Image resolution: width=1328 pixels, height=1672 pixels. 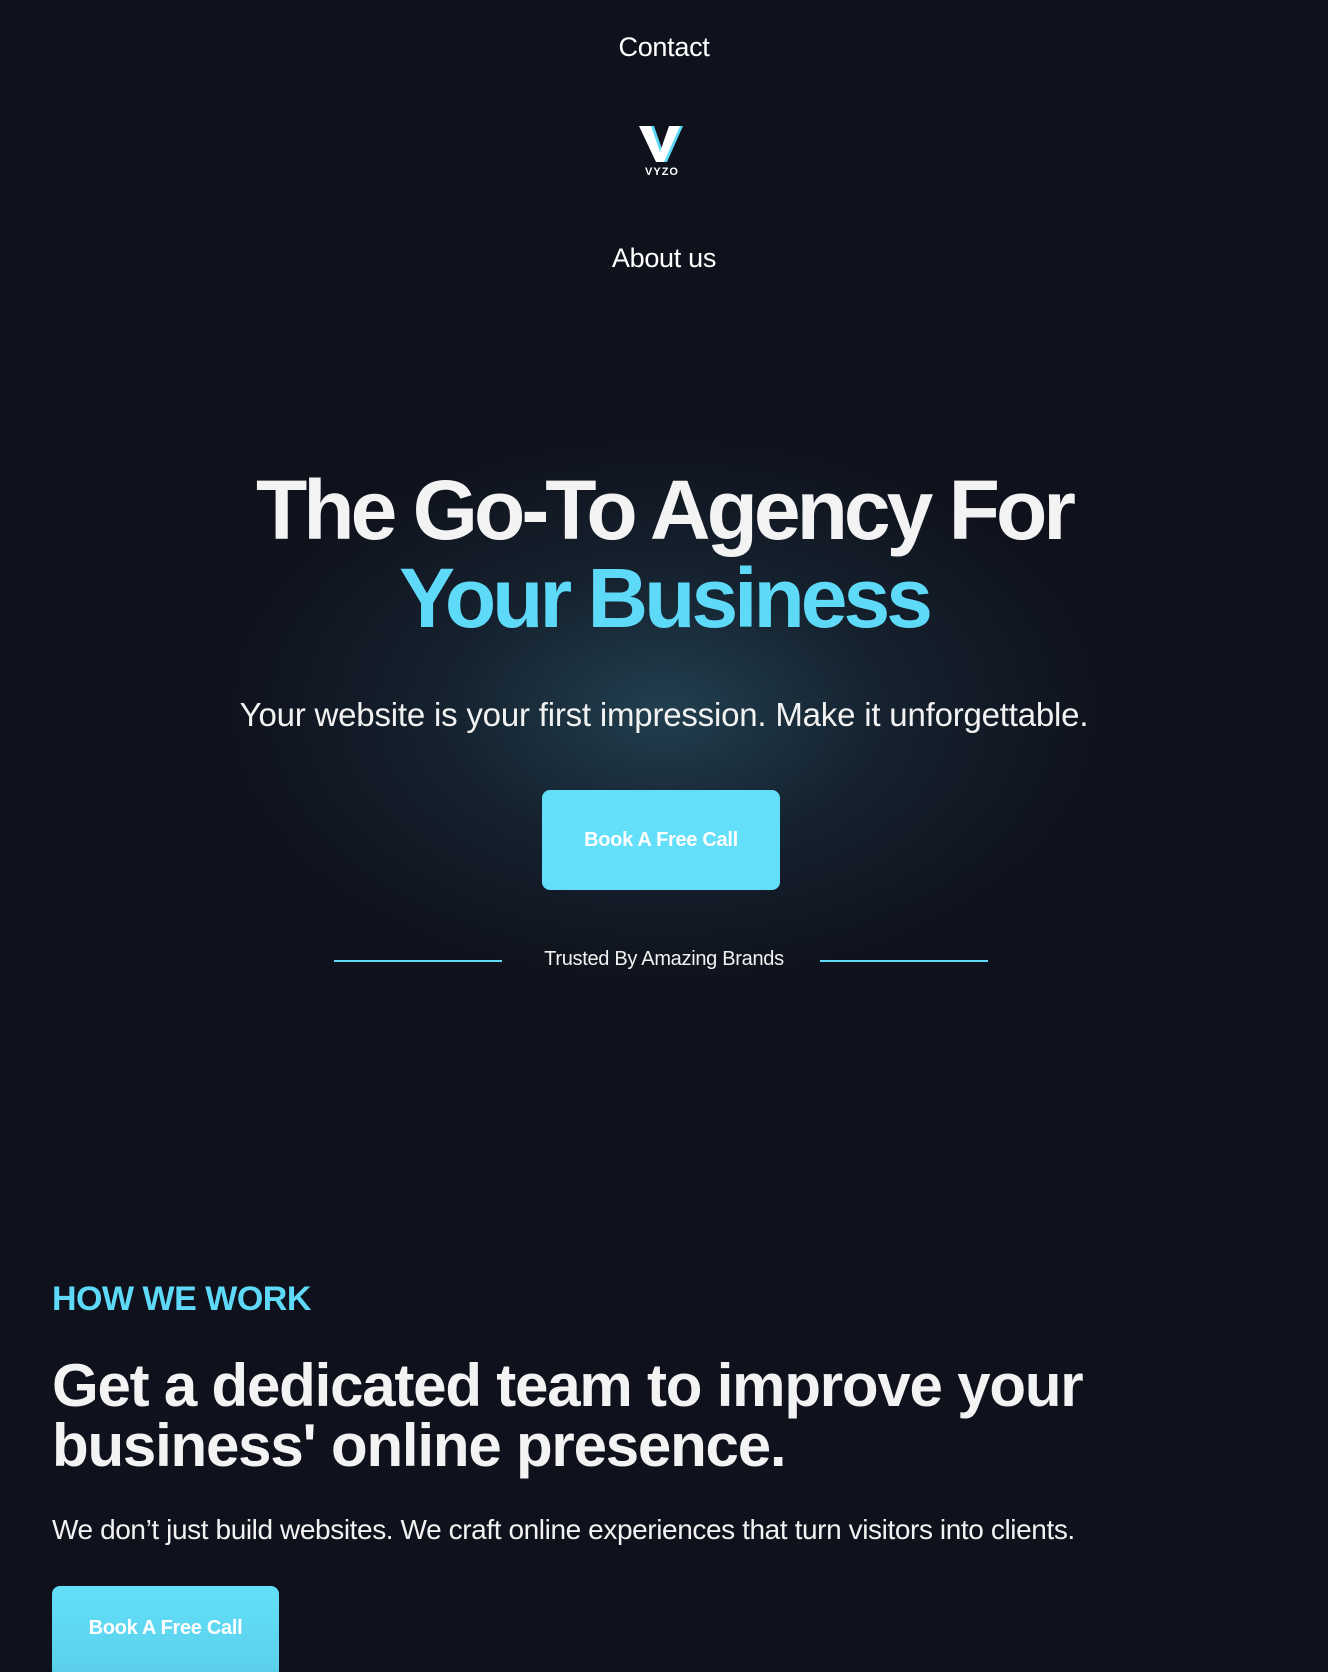 I want to click on vyzo-v-logo-icon, so click(x=661, y=144).